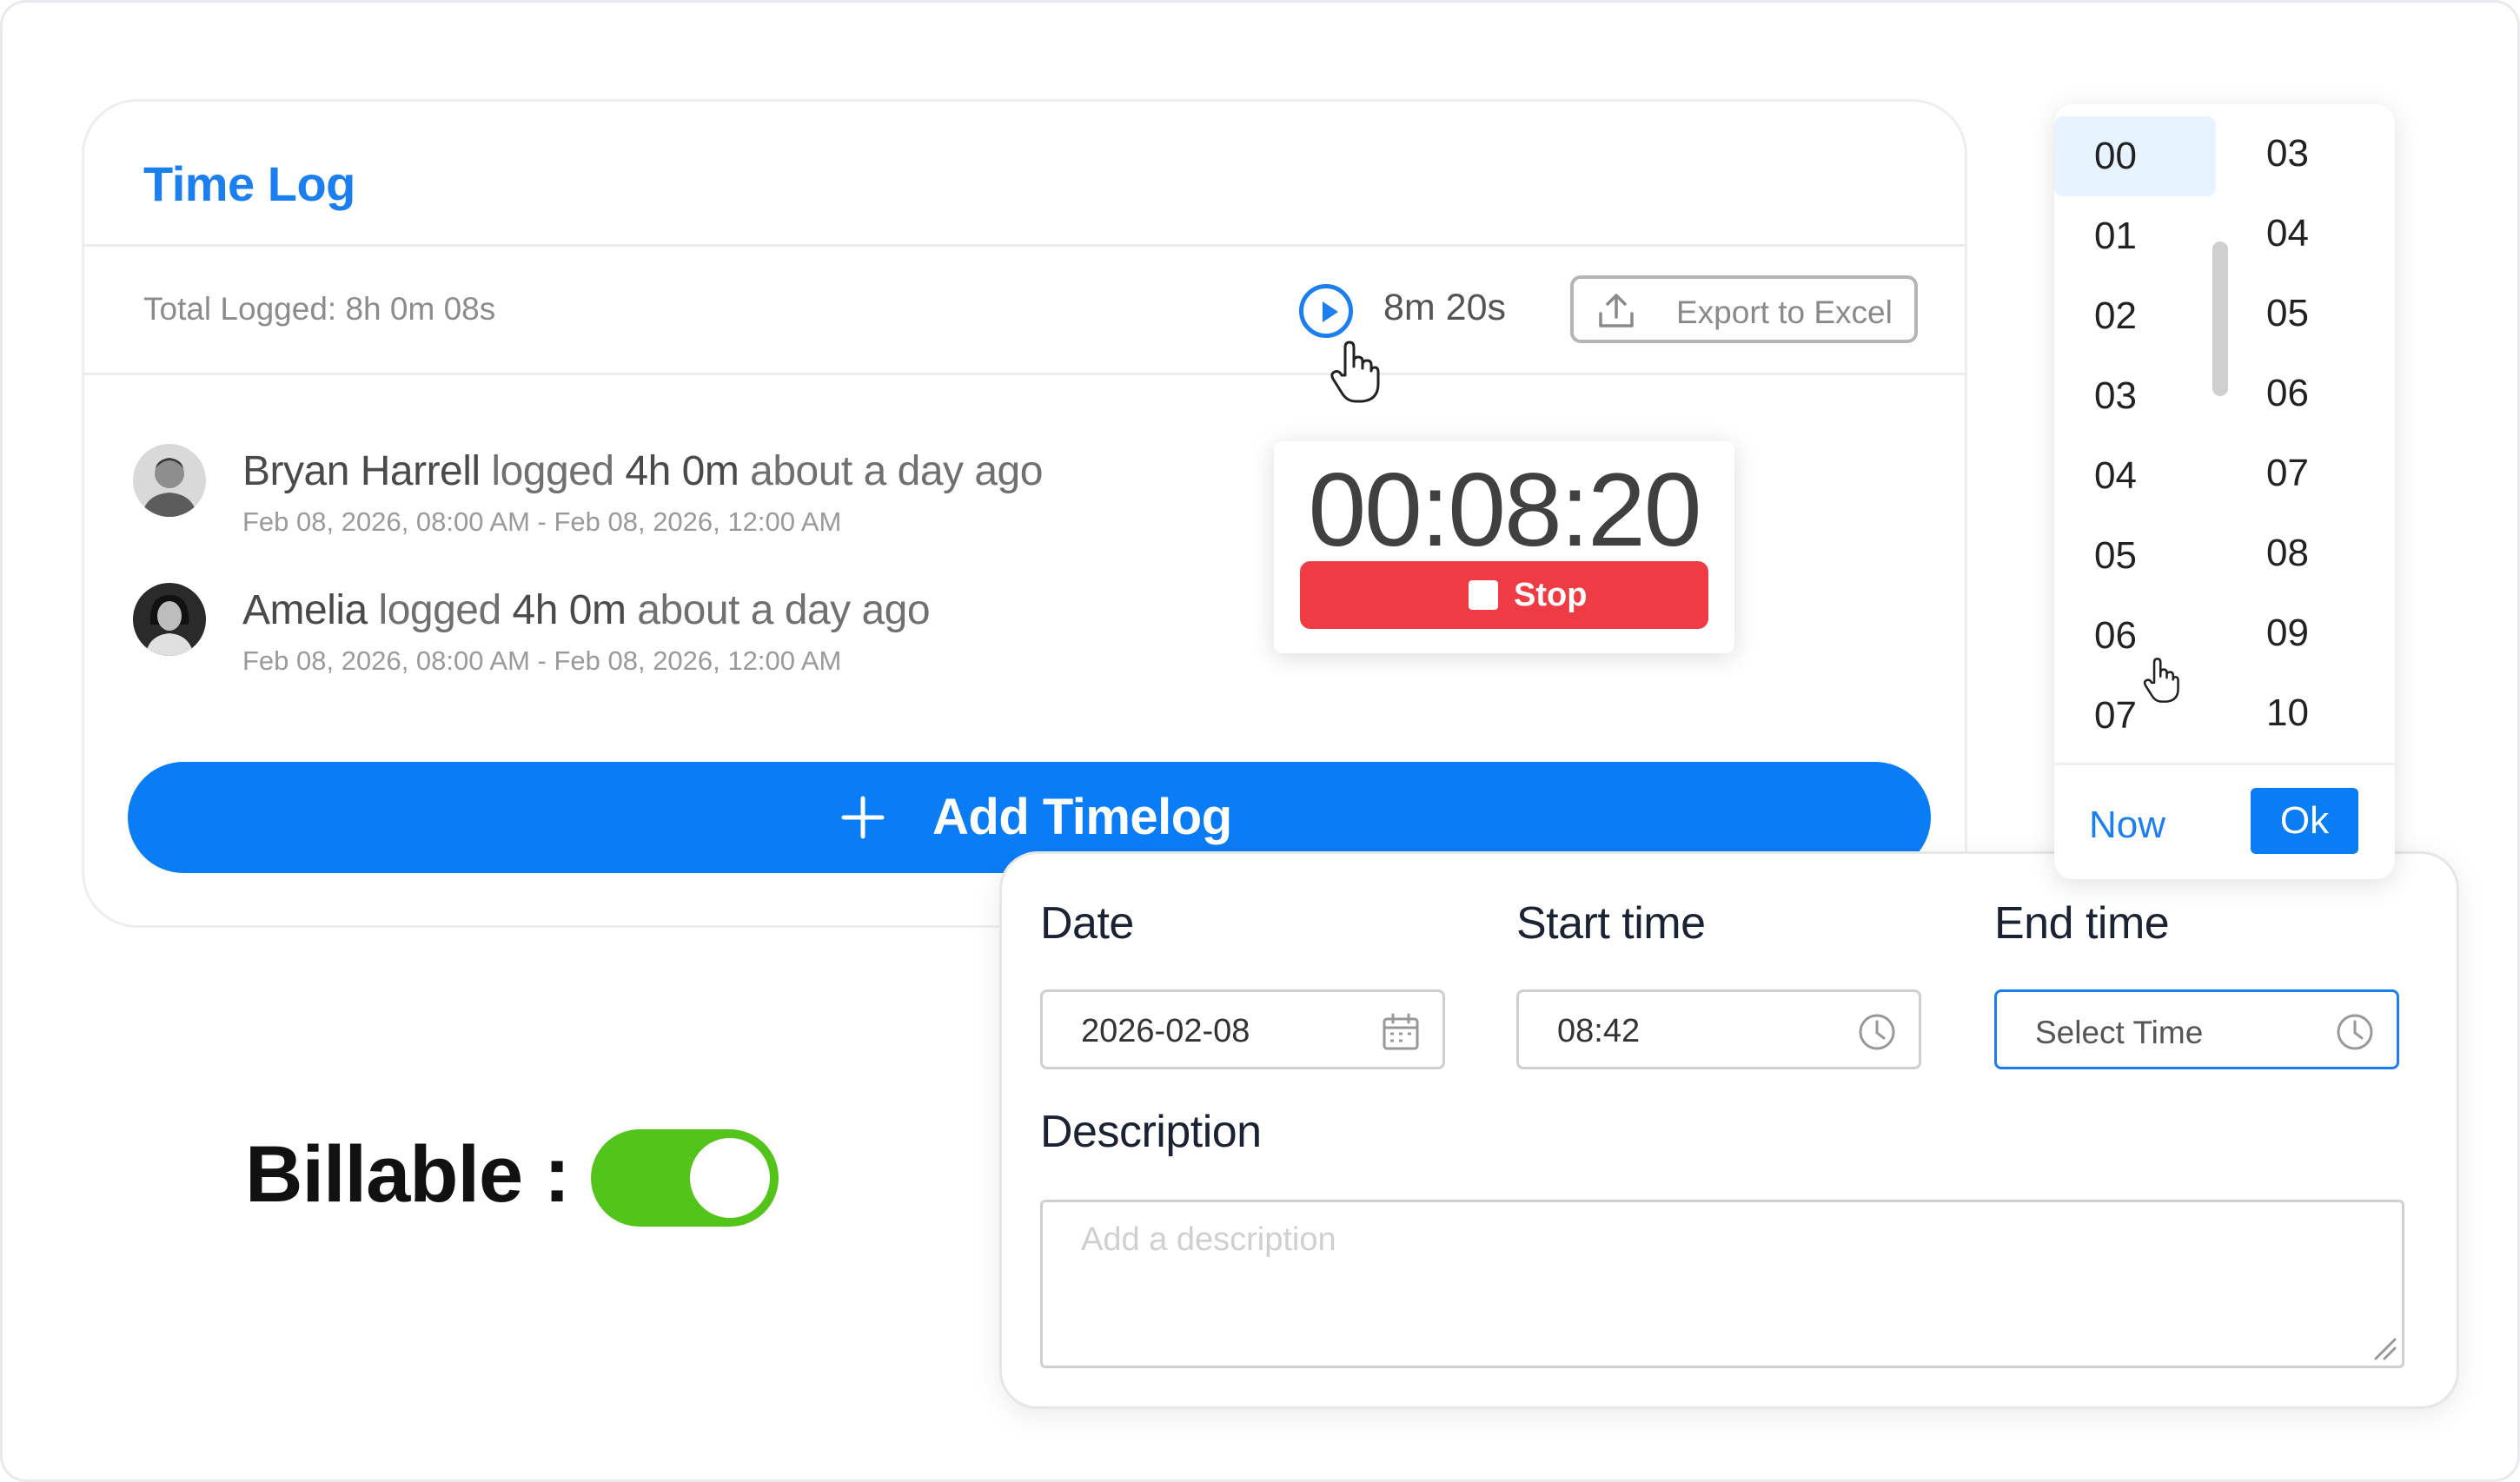  I want to click on stopwatch-popup: 00:08:20 Stop, so click(1504, 547).